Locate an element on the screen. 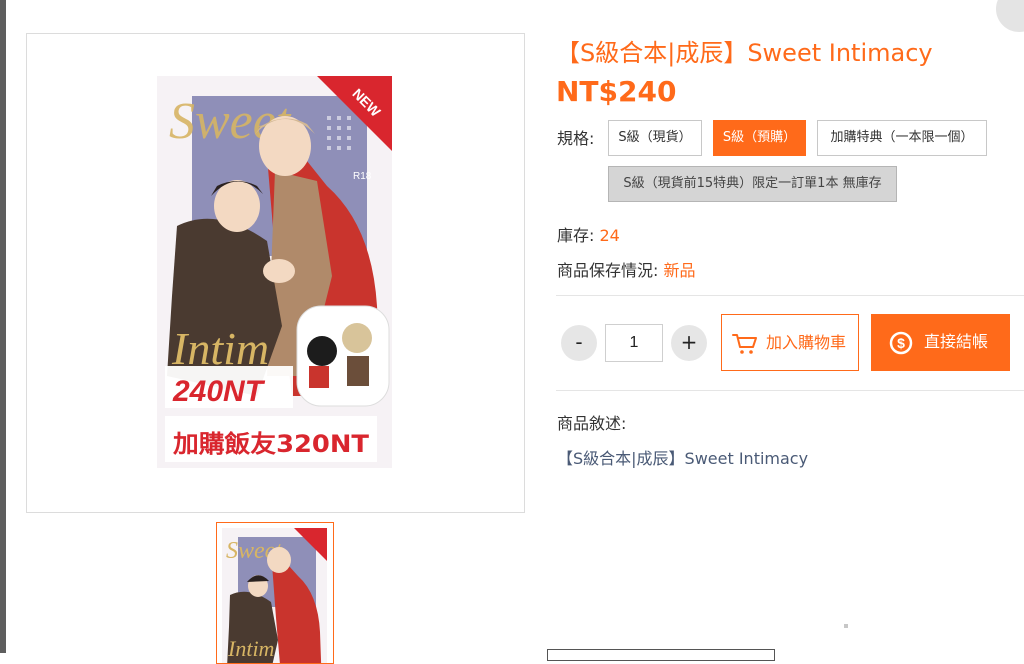  spec-option-bonus: 加購特典（一本限一個） is located at coordinates (902, 138).